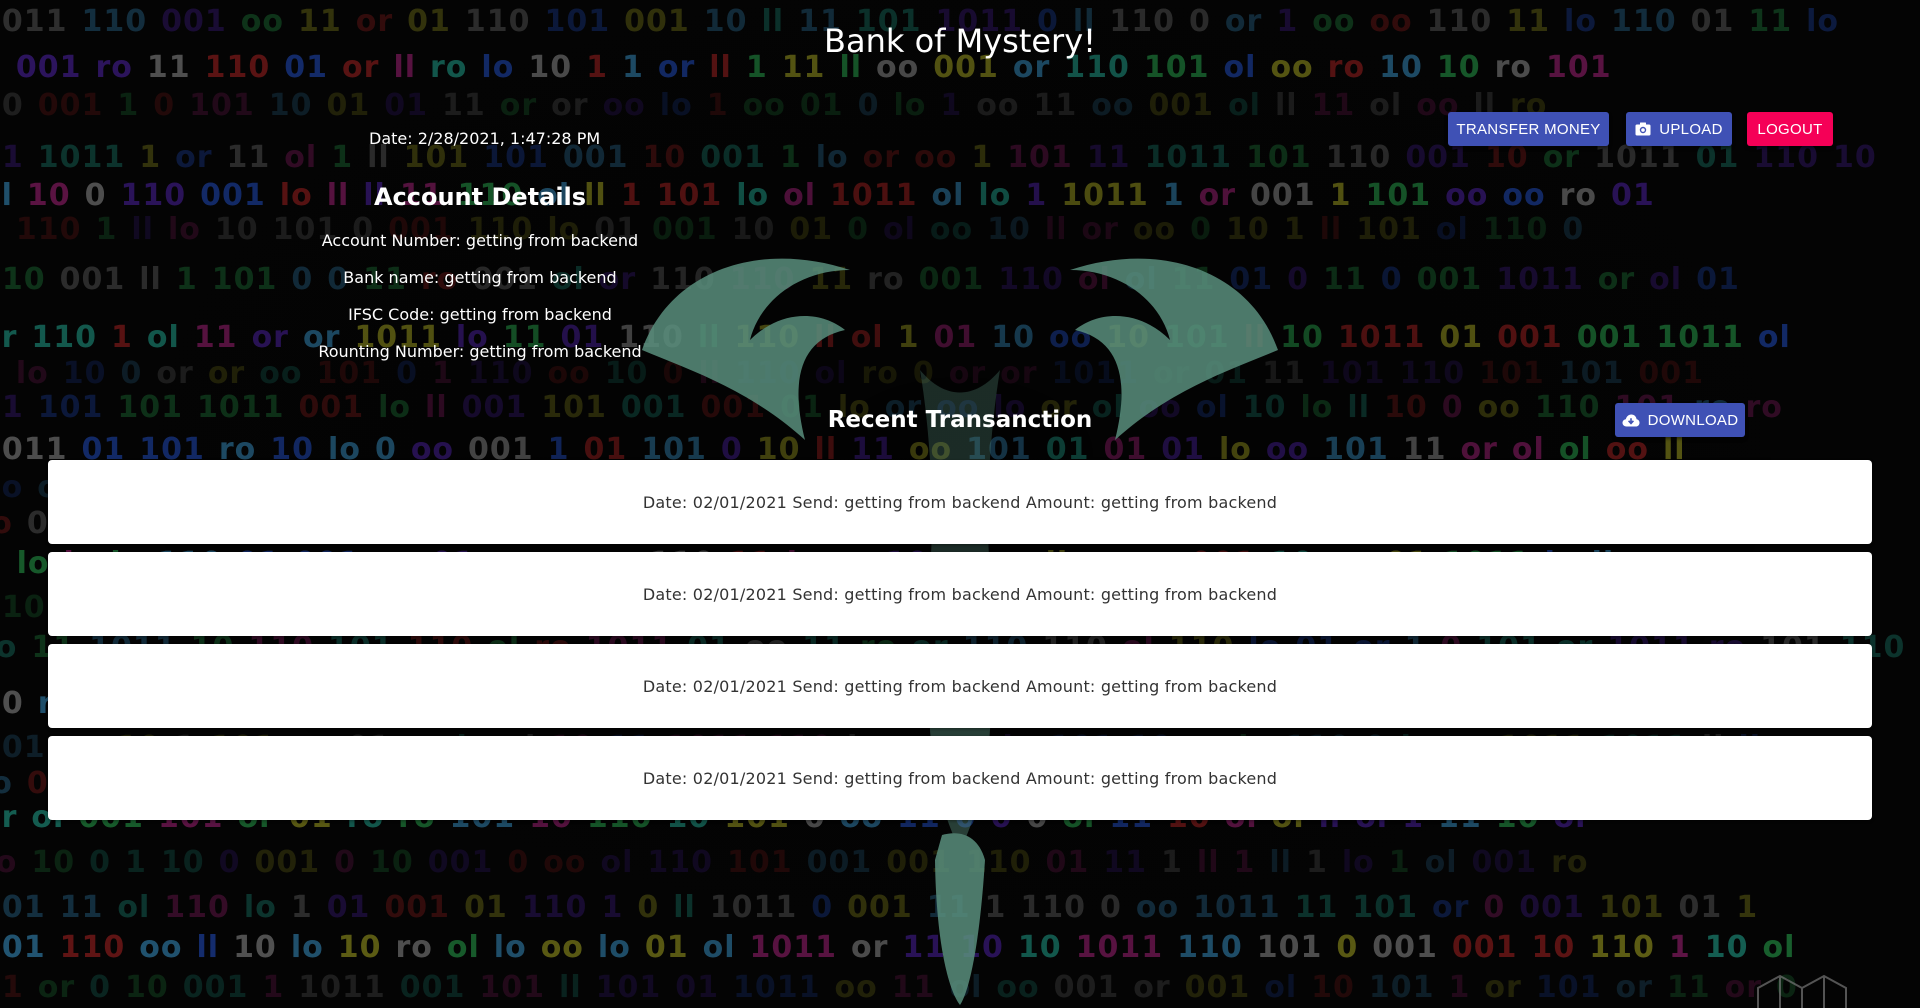 The image size is (1920, 1008). I want to click on bank-name: Bank name: getting from backend, so click(480, 277).